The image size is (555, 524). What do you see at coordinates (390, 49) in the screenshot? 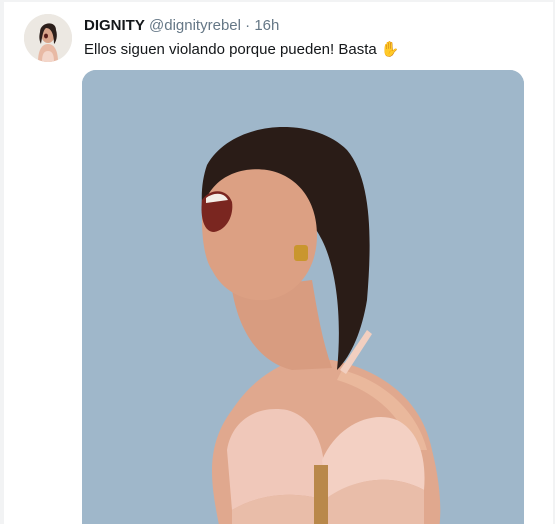
I see `raised-hand-icon: ✋` at bounding box center [390, 49].